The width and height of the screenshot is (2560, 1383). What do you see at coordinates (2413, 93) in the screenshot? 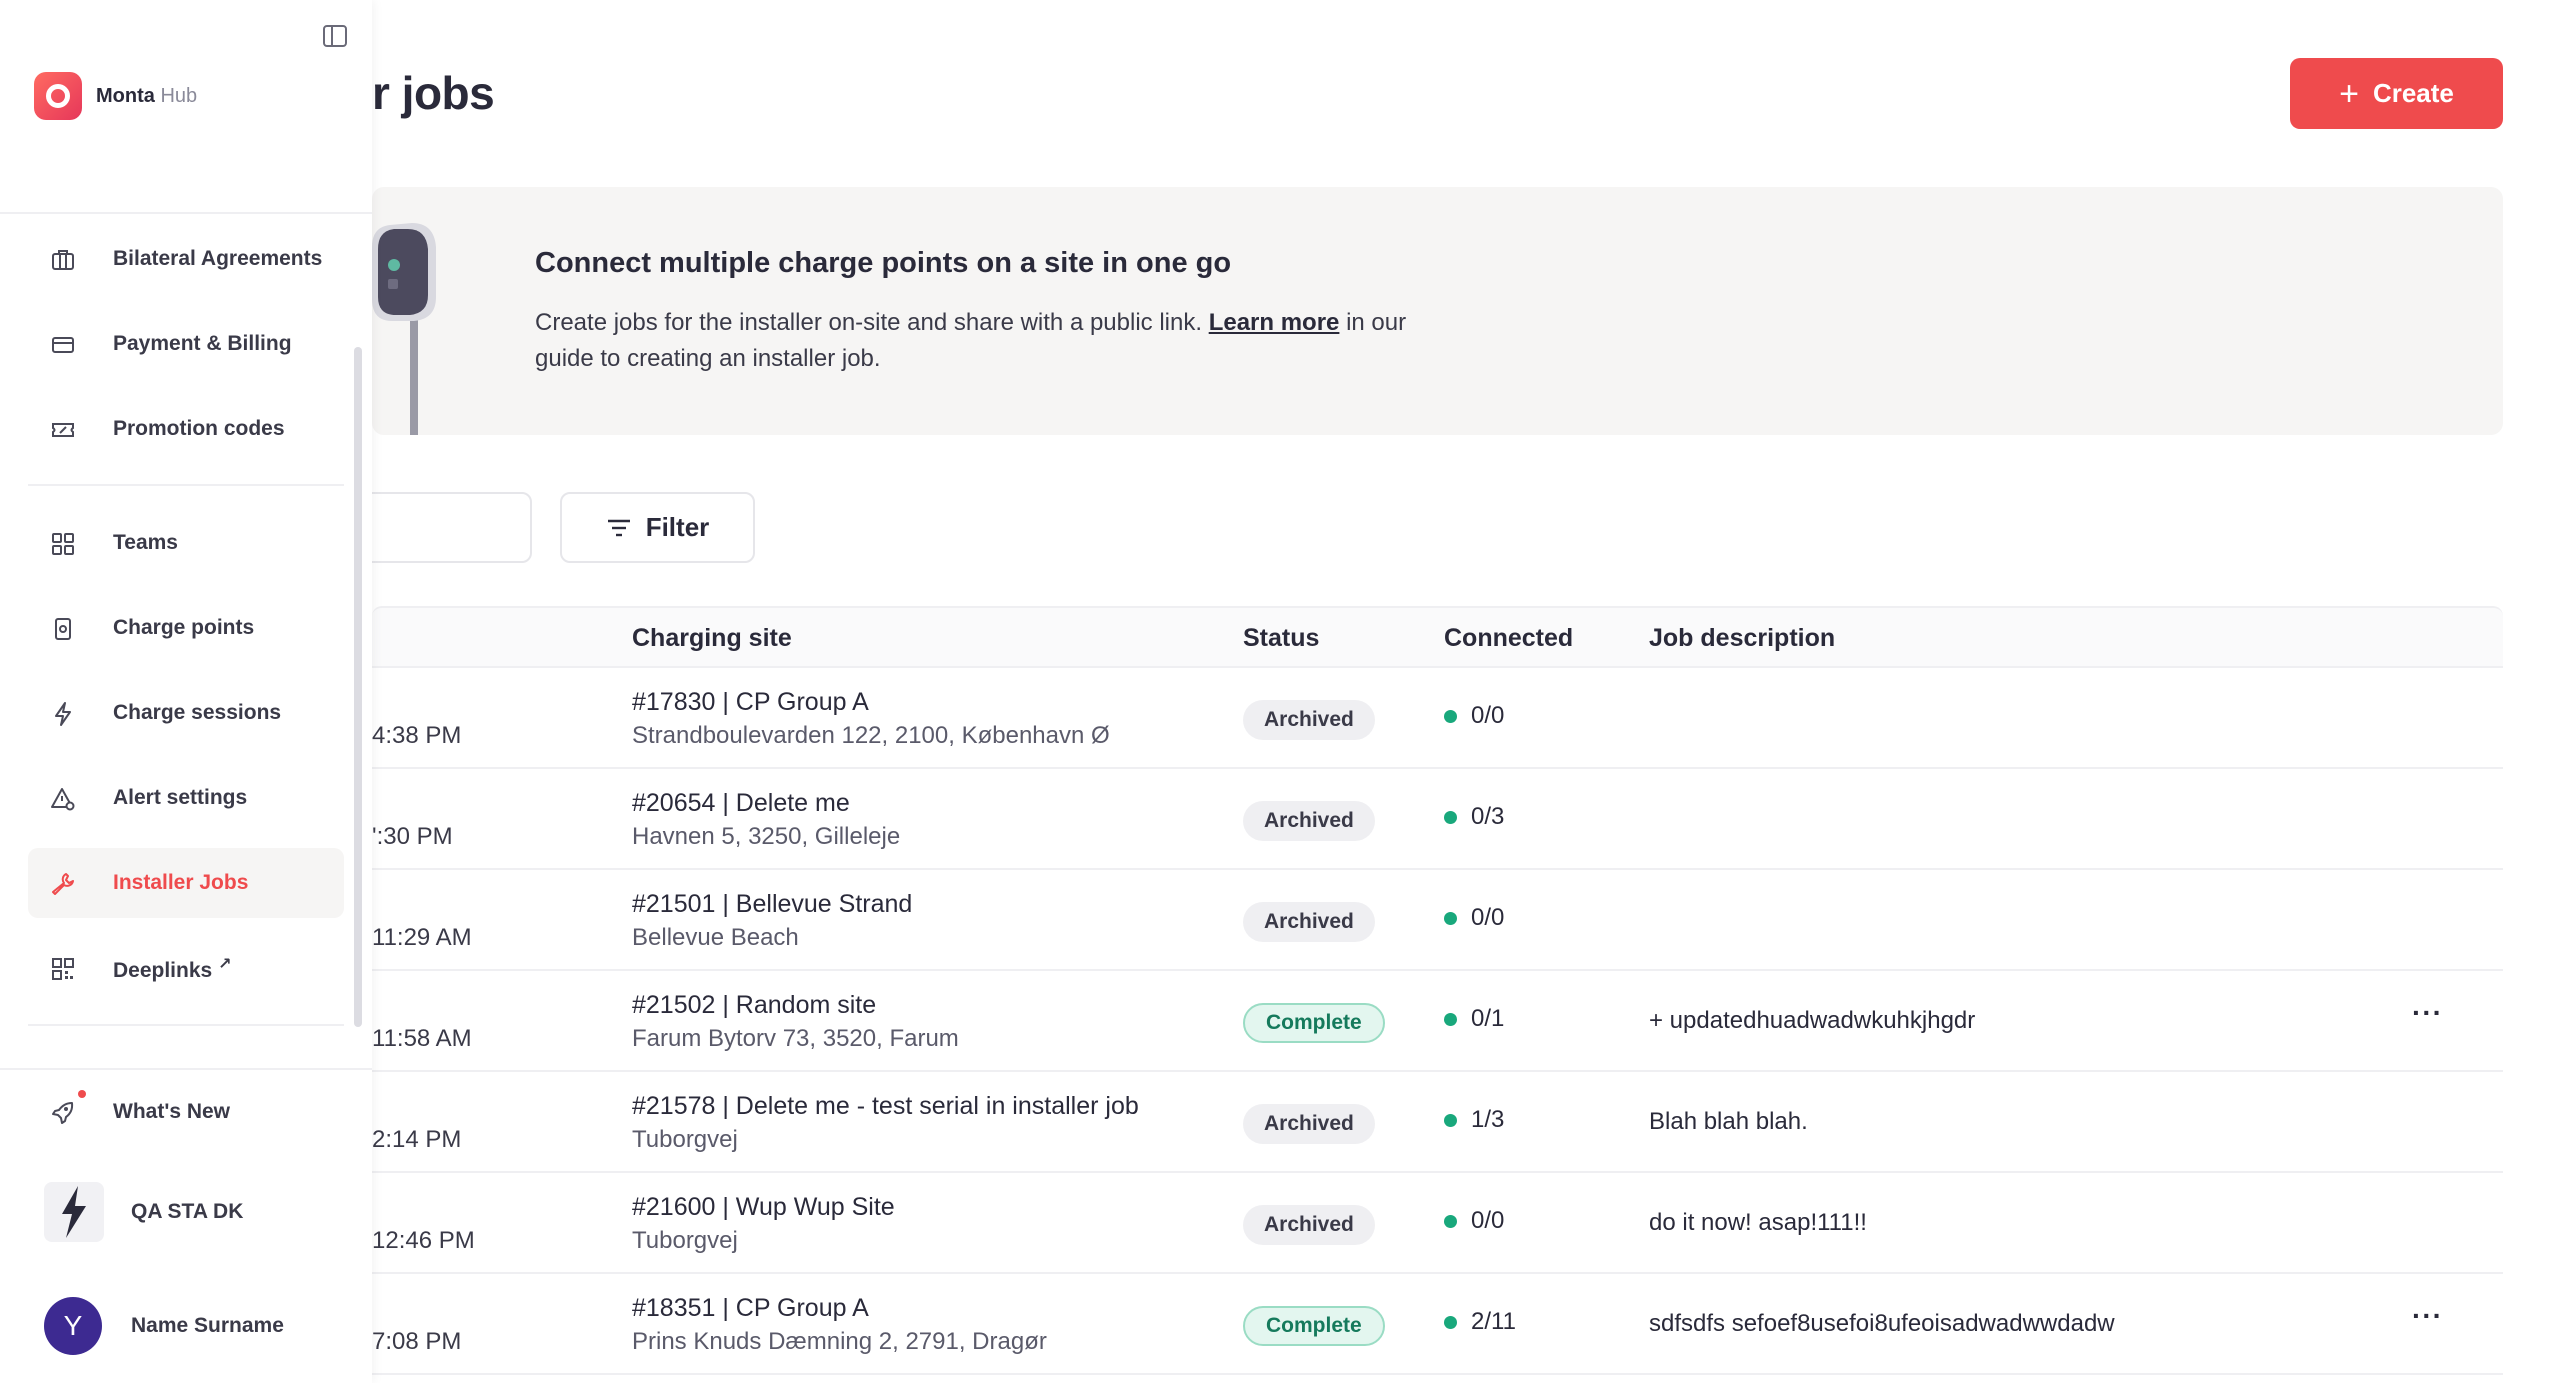
I see `create-button-label: Create` at bounding box center [2413, 93].